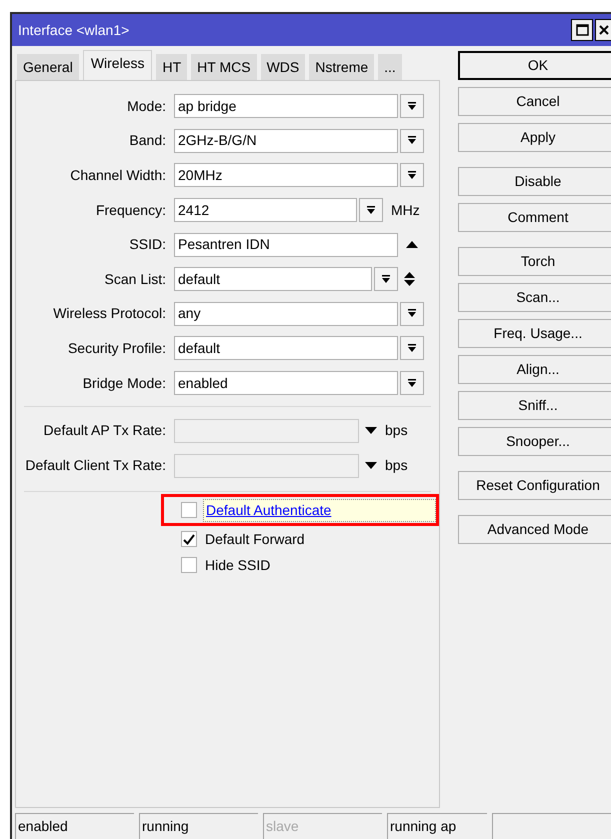 Image resolution: width=611 pixels, height=839 pixels. I want to click on status-cell: running ap, so click(437, 826).